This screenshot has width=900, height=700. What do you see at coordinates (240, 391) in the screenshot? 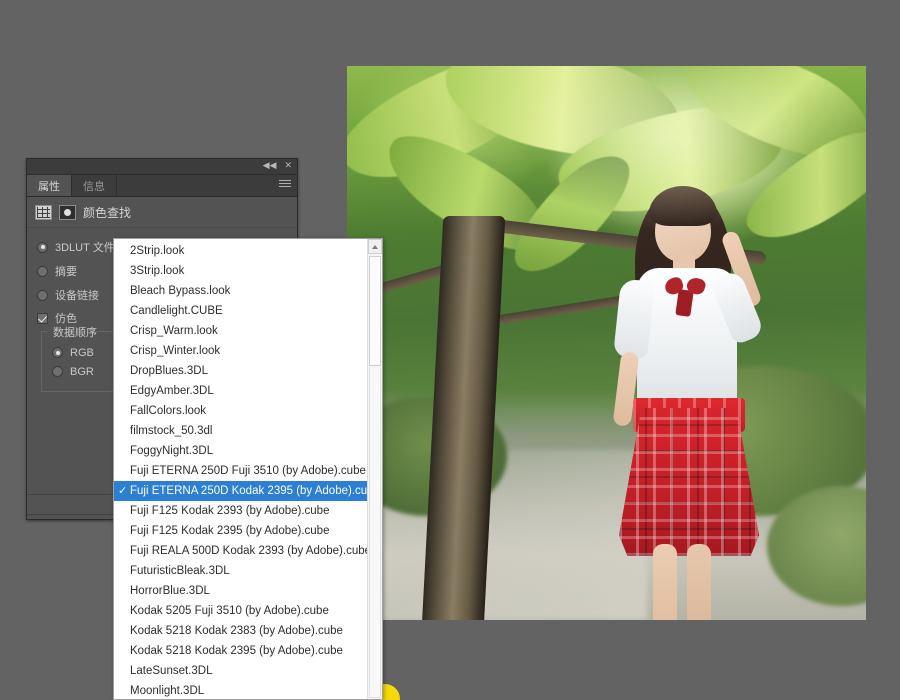
I see `lut-dropdown-item: EdgyAmber.3DL` at bounding box center [240, 391].